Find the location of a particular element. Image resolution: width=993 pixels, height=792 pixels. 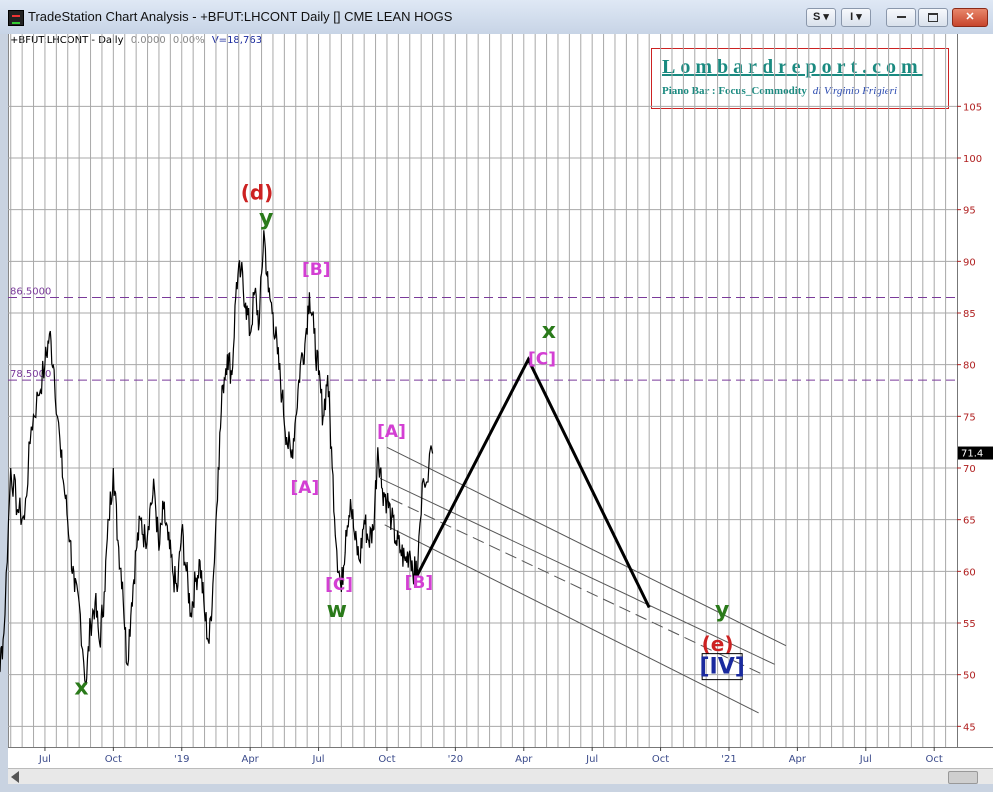

wave-label: w is located at coordinates (337, 610).